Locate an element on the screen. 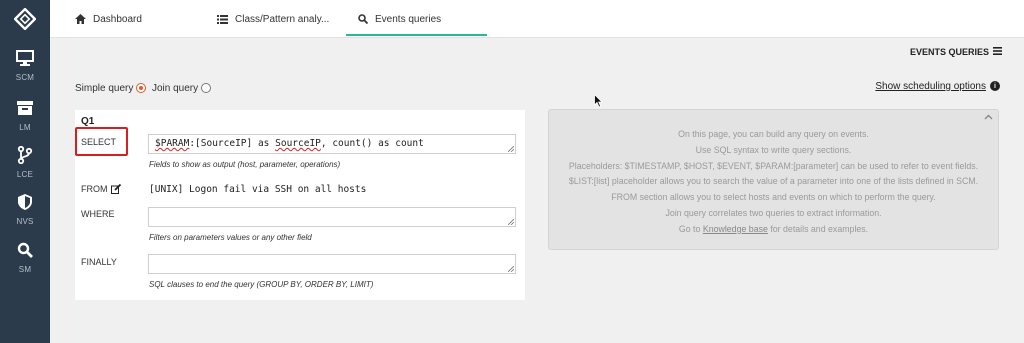 The image size is (1024, 343). app-logo is located at coordinates (25, 19).